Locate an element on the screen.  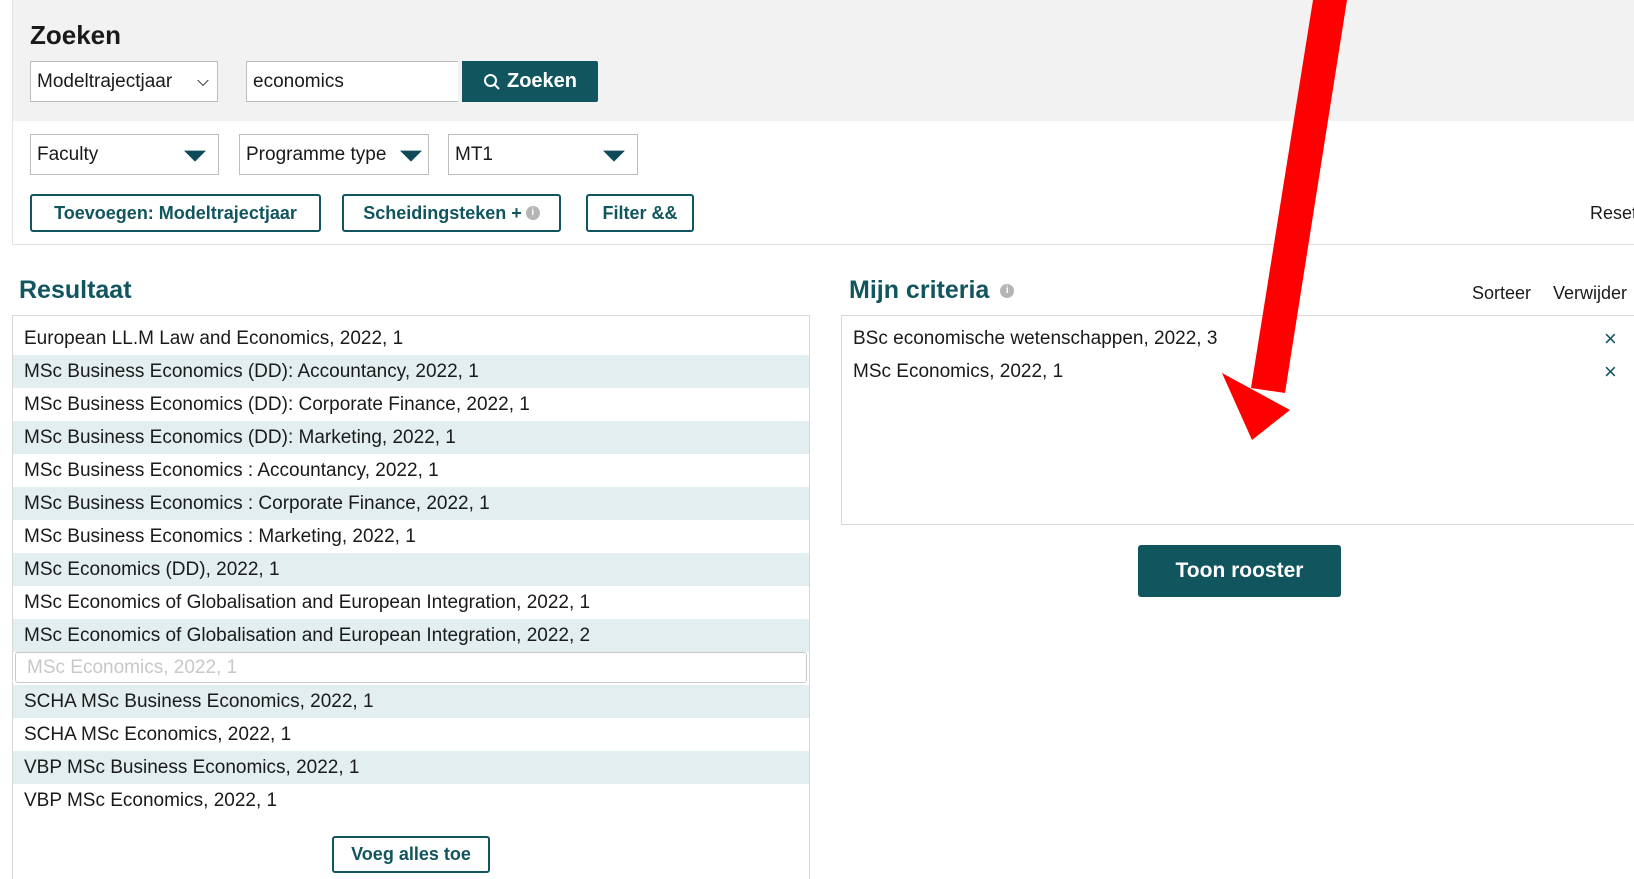
show-schedule-label: Toon rooster is located at coordinates (1239, 570).